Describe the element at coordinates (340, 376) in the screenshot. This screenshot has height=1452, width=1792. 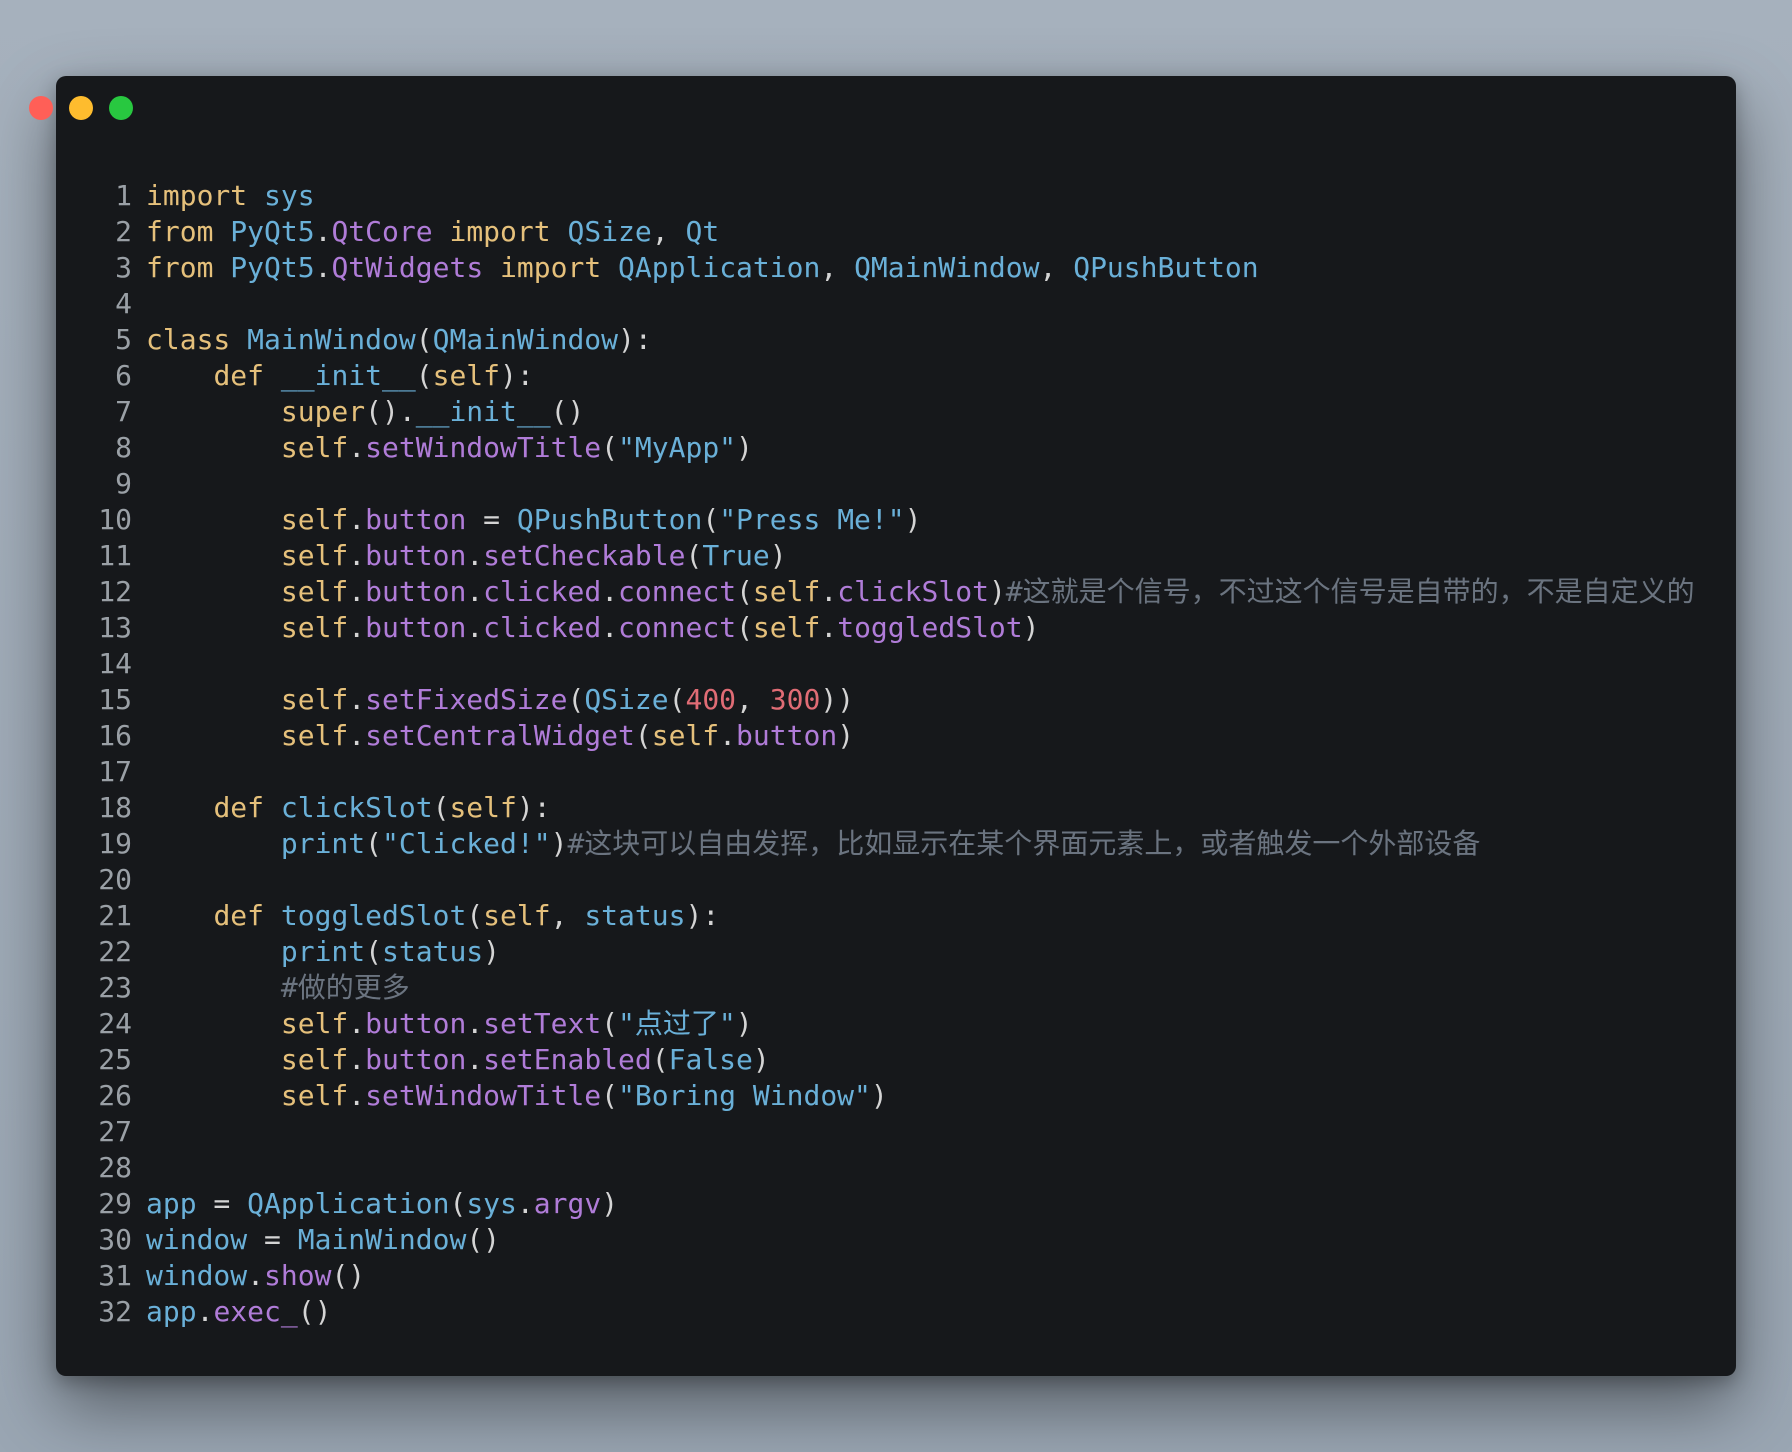
I see `code-text: def __init__(self):` at that location.